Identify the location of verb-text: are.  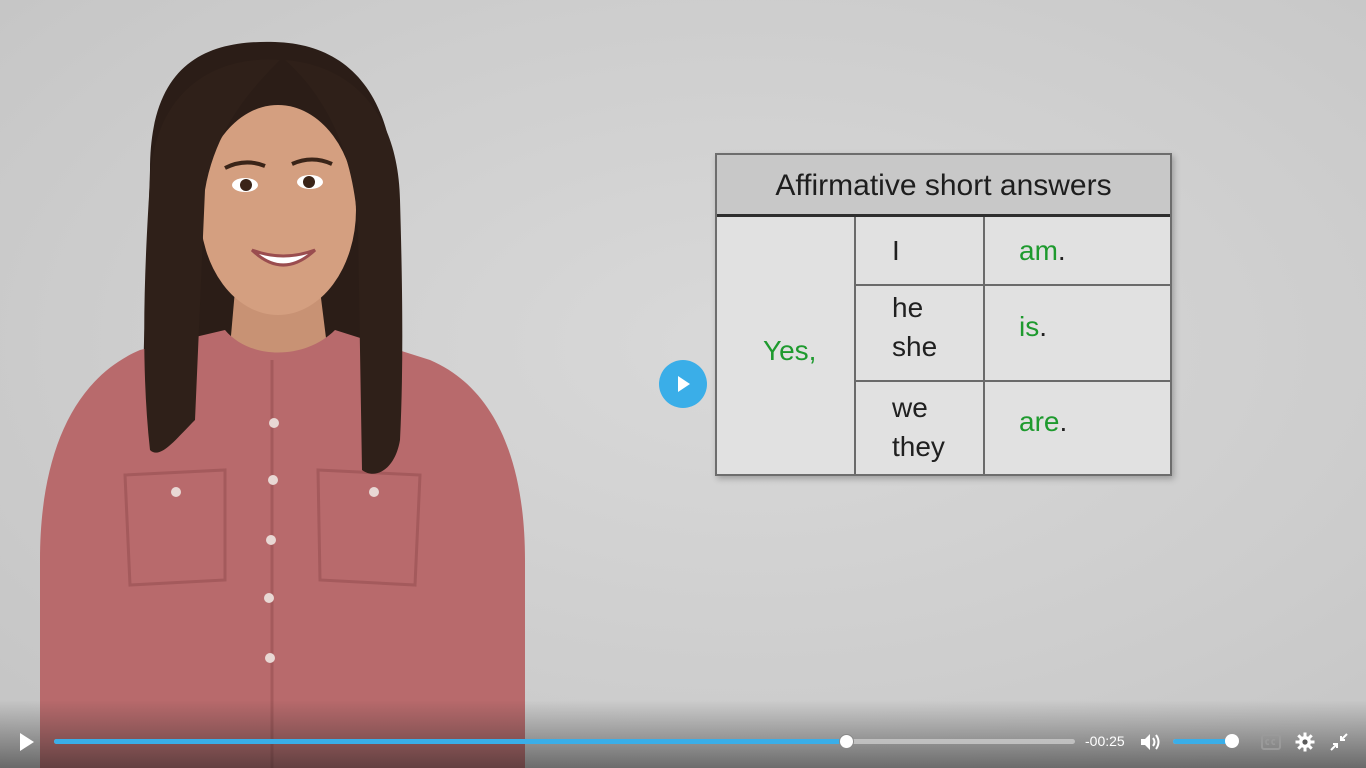
(1039, 421).